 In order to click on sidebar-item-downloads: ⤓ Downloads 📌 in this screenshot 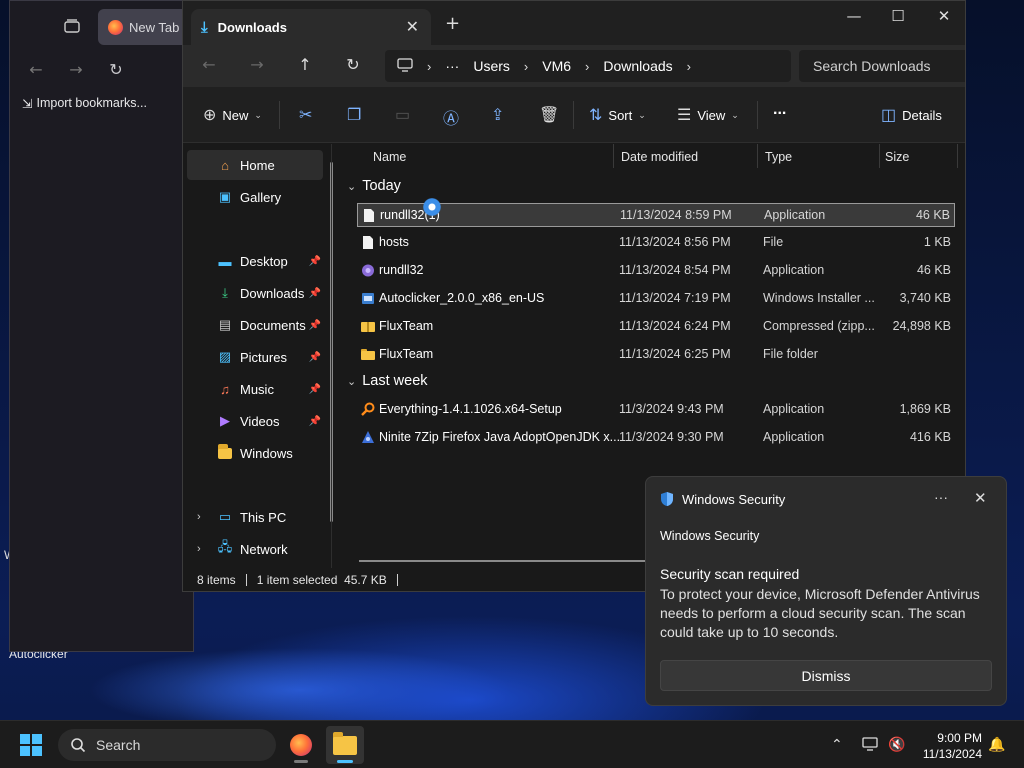, I will do `click(255, 293)`.